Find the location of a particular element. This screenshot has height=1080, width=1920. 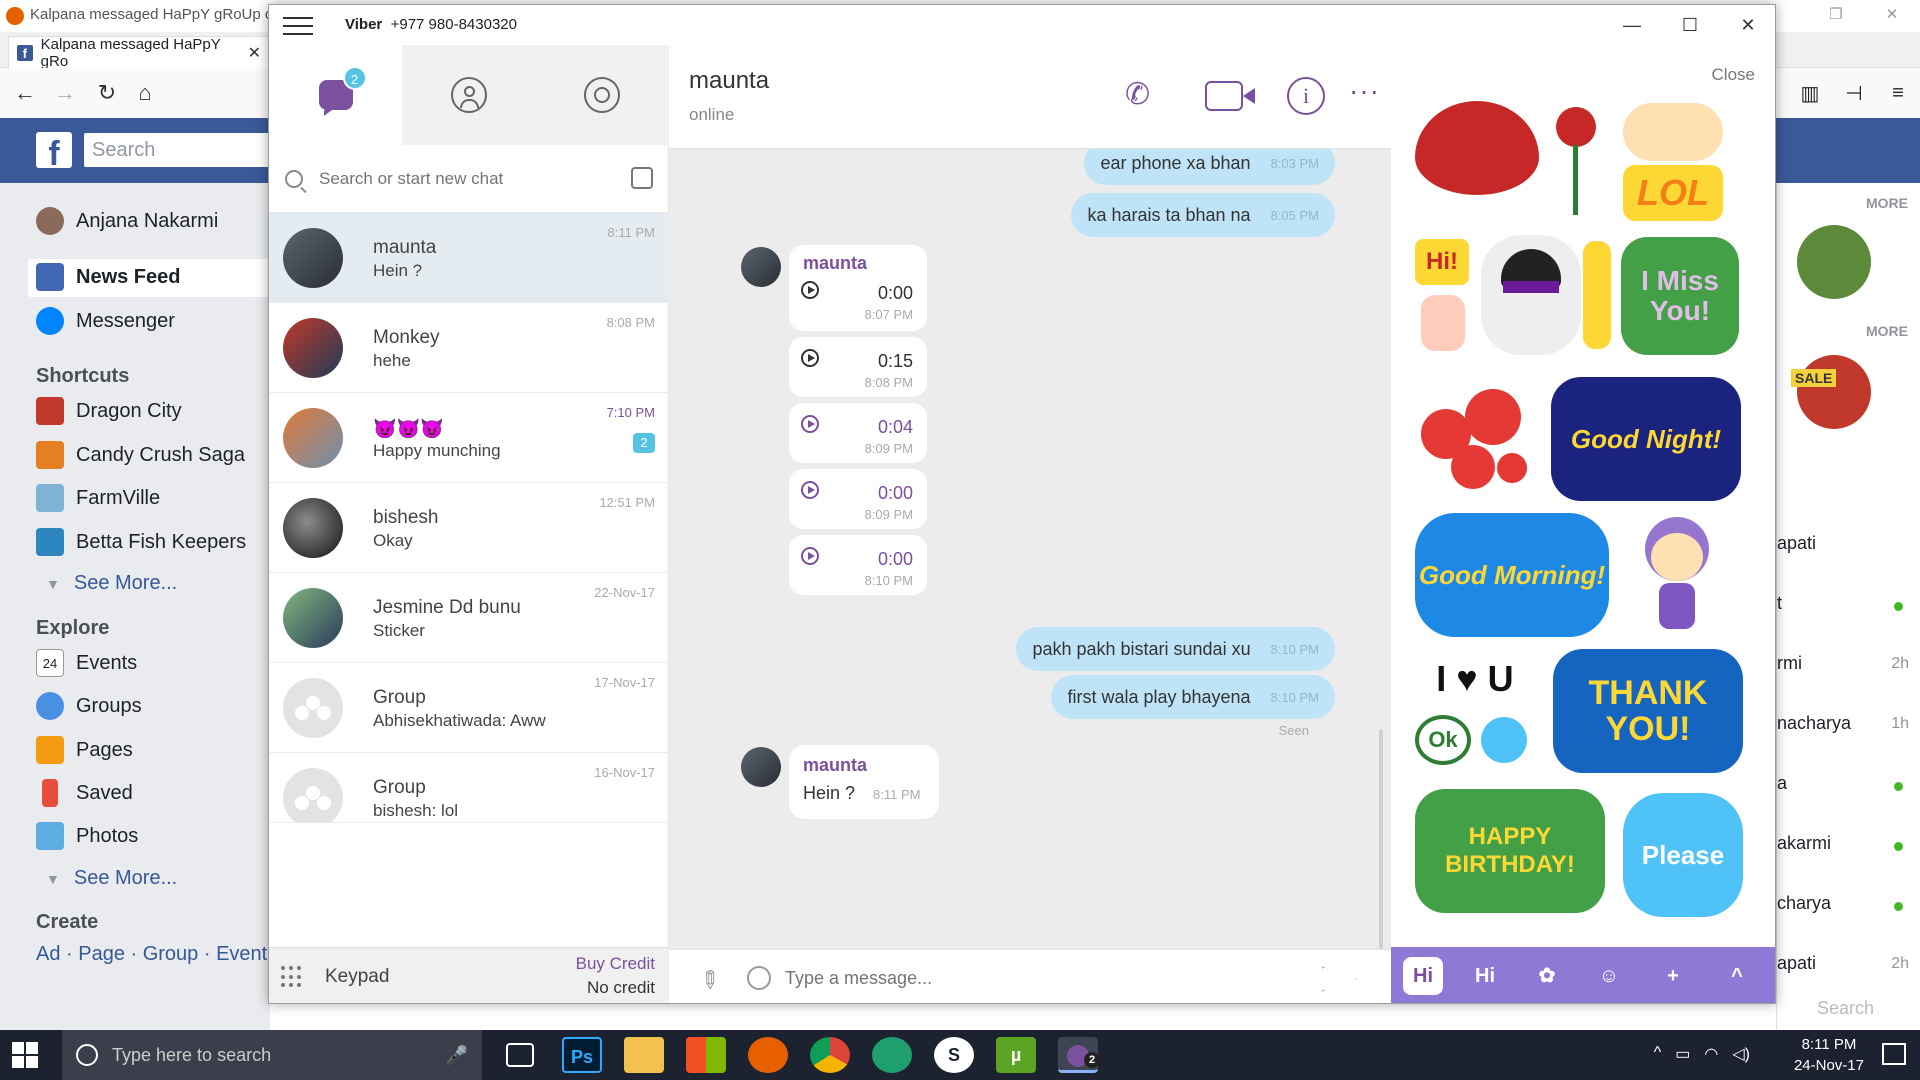

store-icon is located at coordinates (706, 1055).